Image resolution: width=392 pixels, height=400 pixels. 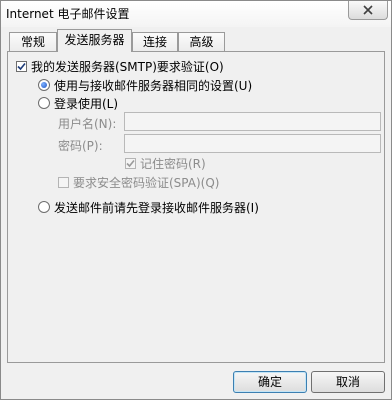 I want to click on smtp-auth-checkbox-box, so click(x=21, y=66).